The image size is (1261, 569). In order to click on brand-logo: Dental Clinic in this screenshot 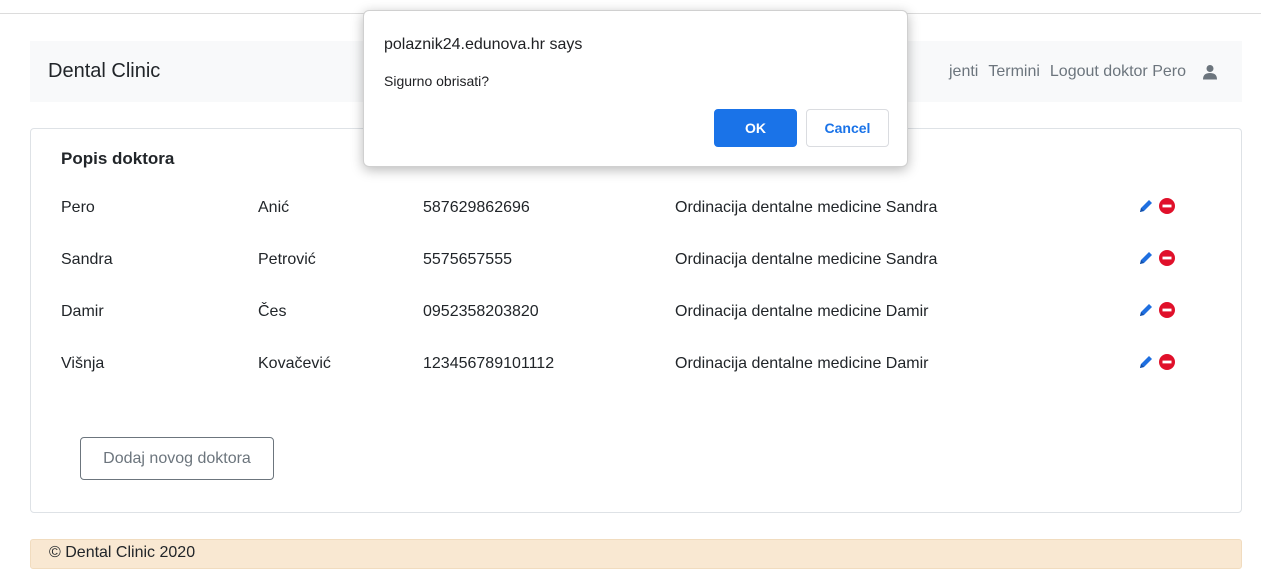, I will do `click(104, 71)`.